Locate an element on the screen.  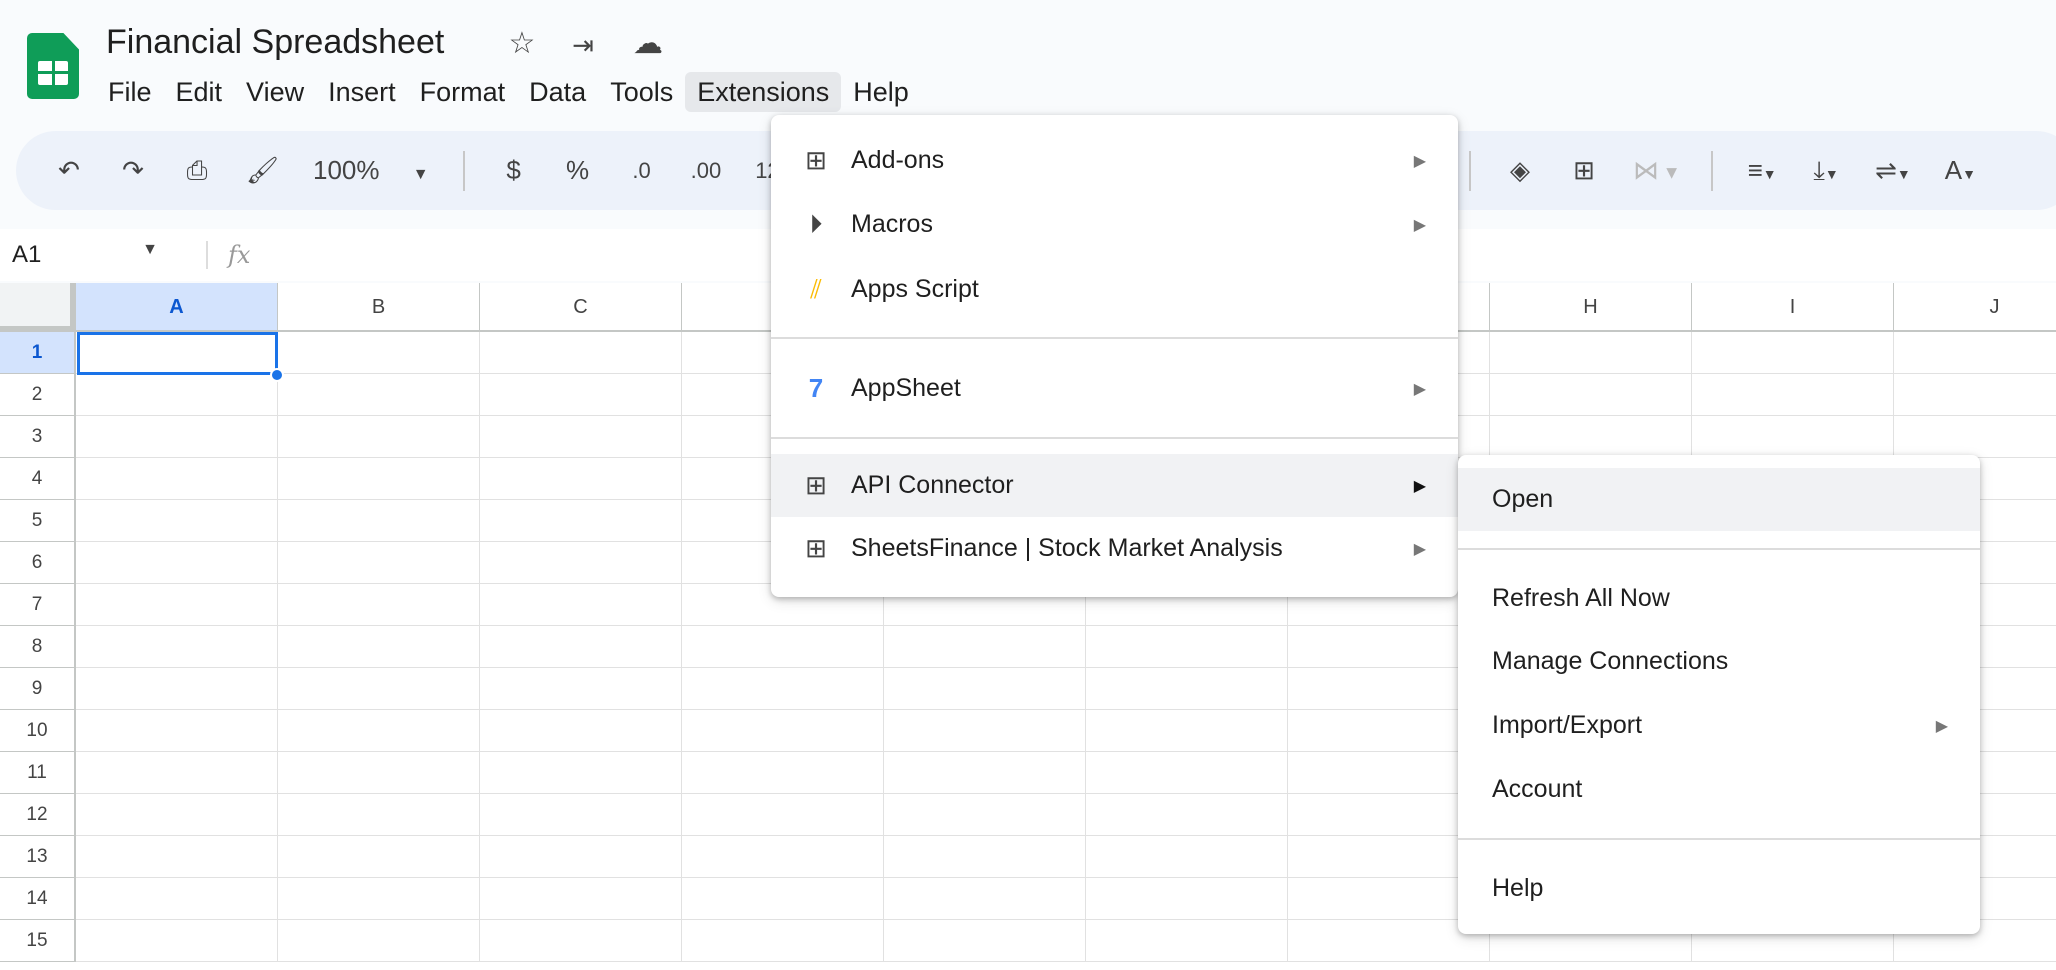
cell-D11 is located at coordinates (783, 773).